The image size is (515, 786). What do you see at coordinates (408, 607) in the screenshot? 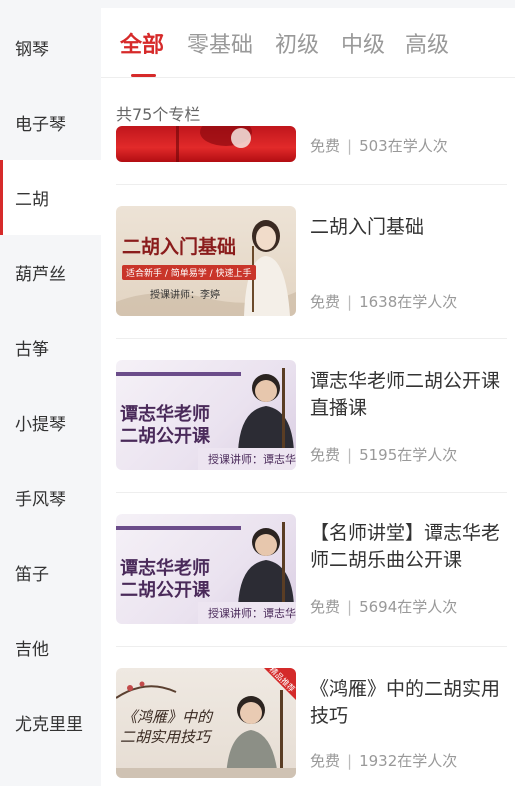
I see `learner-count: 5694在学人次` at bounding box center [408, 607].